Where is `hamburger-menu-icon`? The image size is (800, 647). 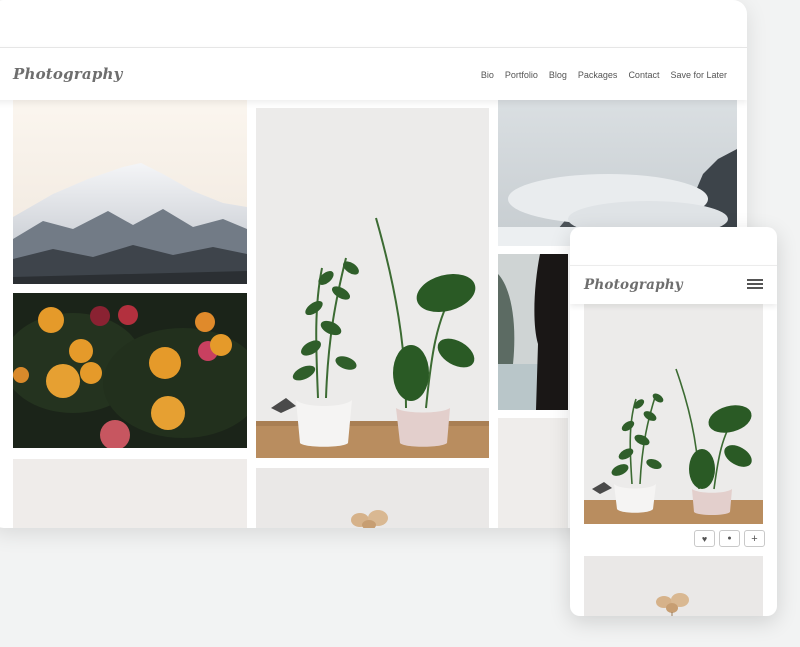 hamburger-menu-icon is located at coordinates (755, 284).